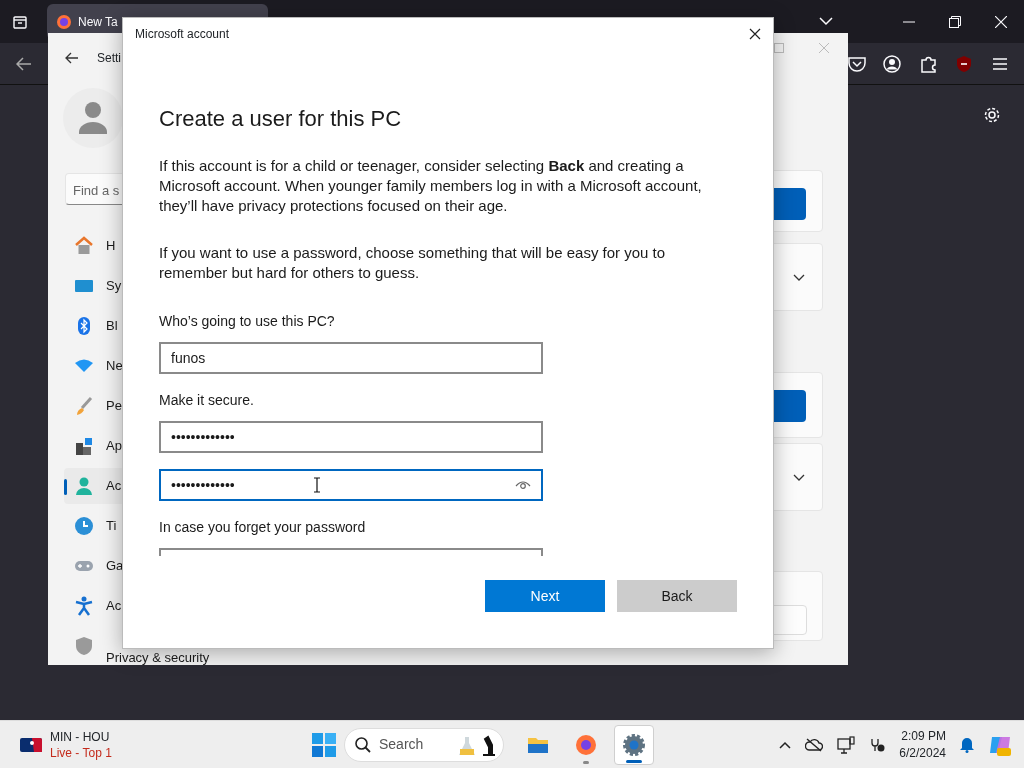  Describe the element at coordinates (182, 34) in the screenshot. I see `dialog-title: Microsoft account` at that location.